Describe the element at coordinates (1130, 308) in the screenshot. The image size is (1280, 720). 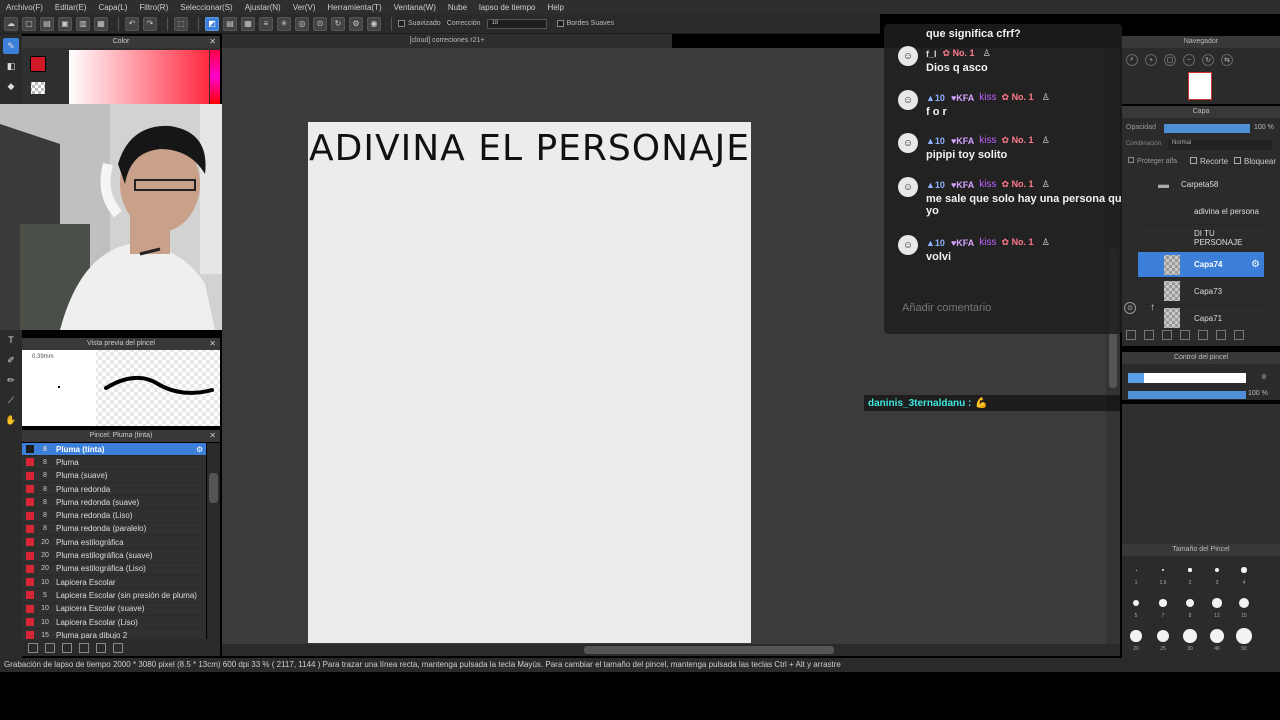
I see `layer-mask-icon: ⊙` at that location.